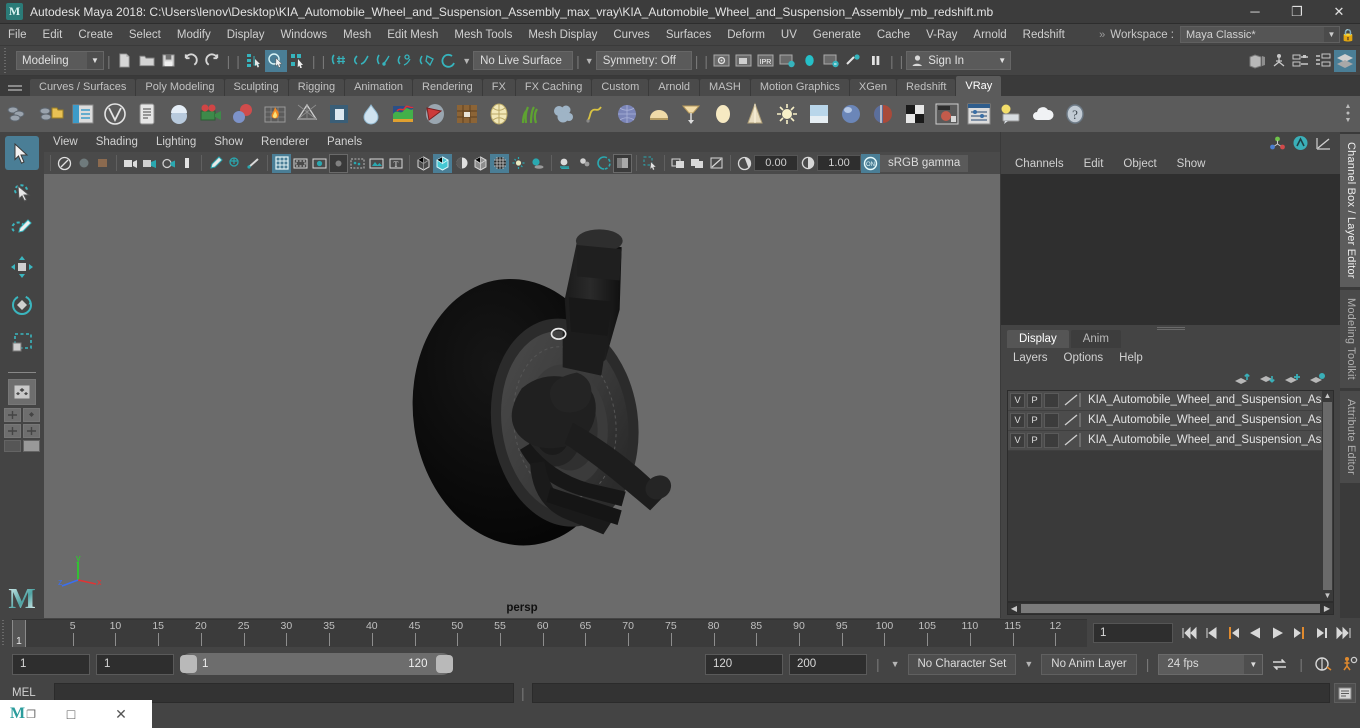 The width and height of the screenshot is (1360, 728). Describe the element at coordinates (1014, 608) in the screenshot. I see `scroll-left-icon: ◀` at that location.